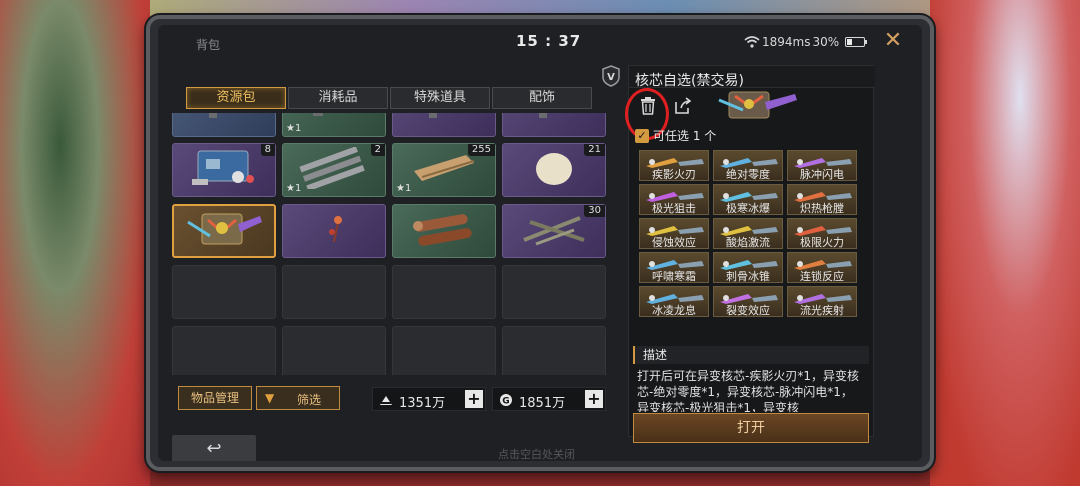  I want to click on core-option-label: 炽热枪膛, so click(822, 208).